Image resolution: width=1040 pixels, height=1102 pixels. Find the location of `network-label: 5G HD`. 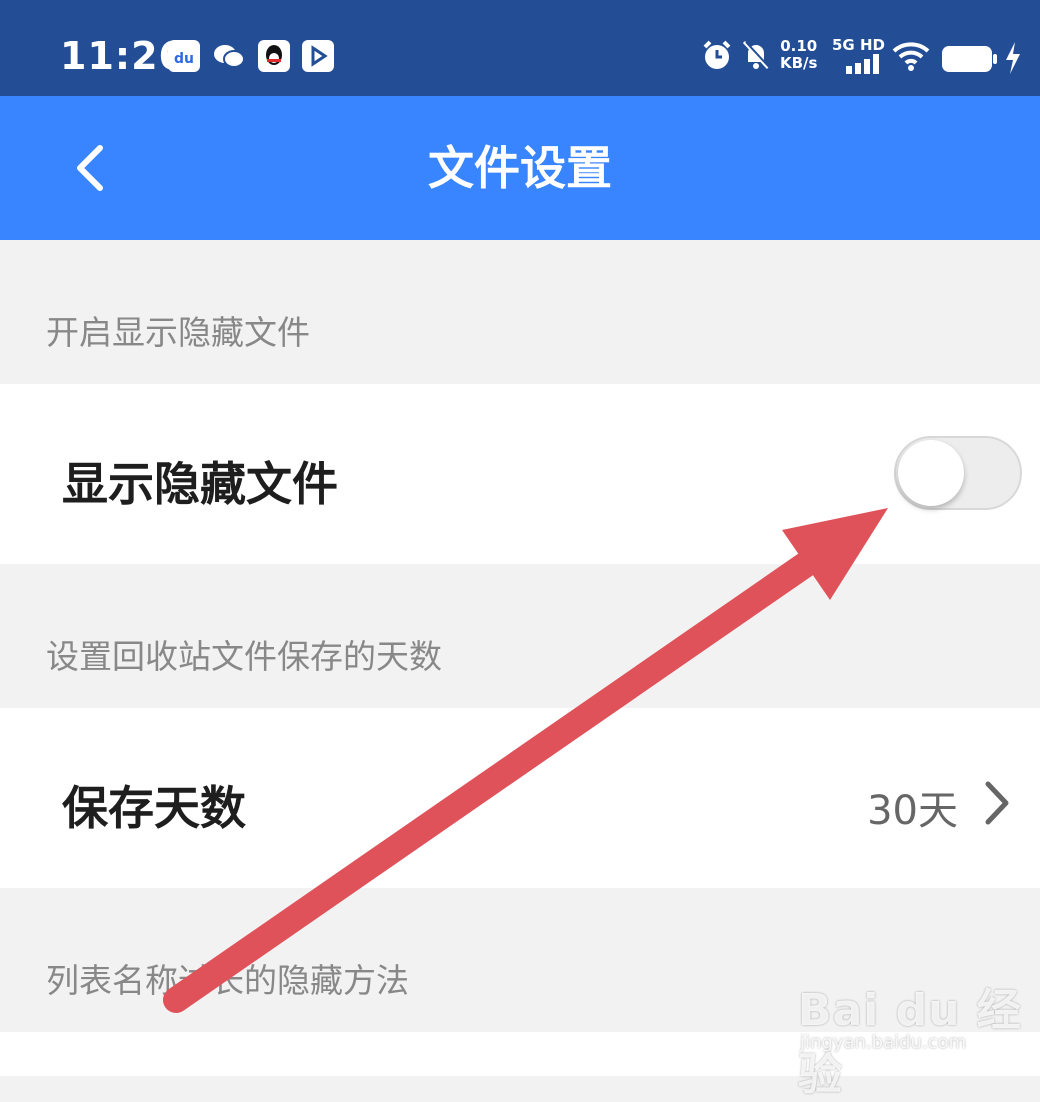

network-label: 5G HD is located at coordinates (858, 45).